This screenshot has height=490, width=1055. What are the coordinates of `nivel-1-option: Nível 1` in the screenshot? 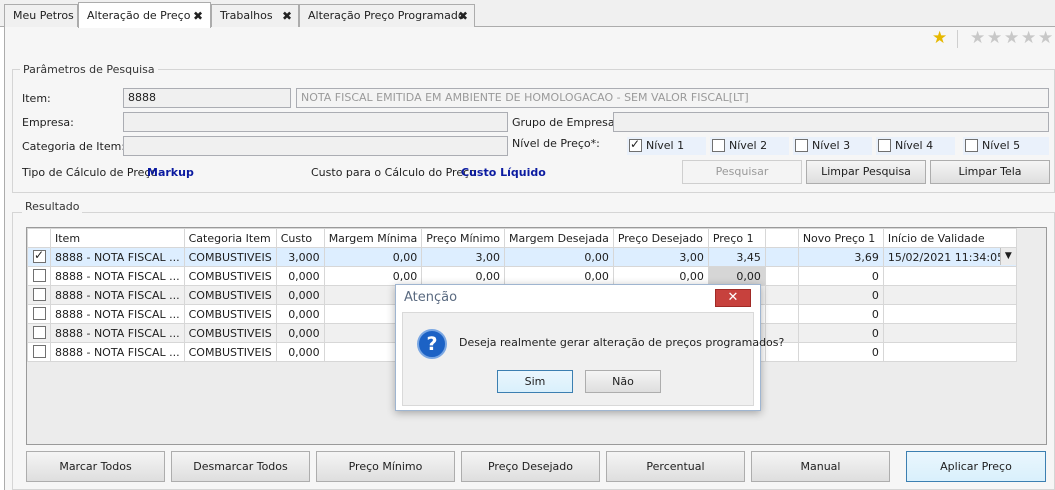 It's located at (666, 146).